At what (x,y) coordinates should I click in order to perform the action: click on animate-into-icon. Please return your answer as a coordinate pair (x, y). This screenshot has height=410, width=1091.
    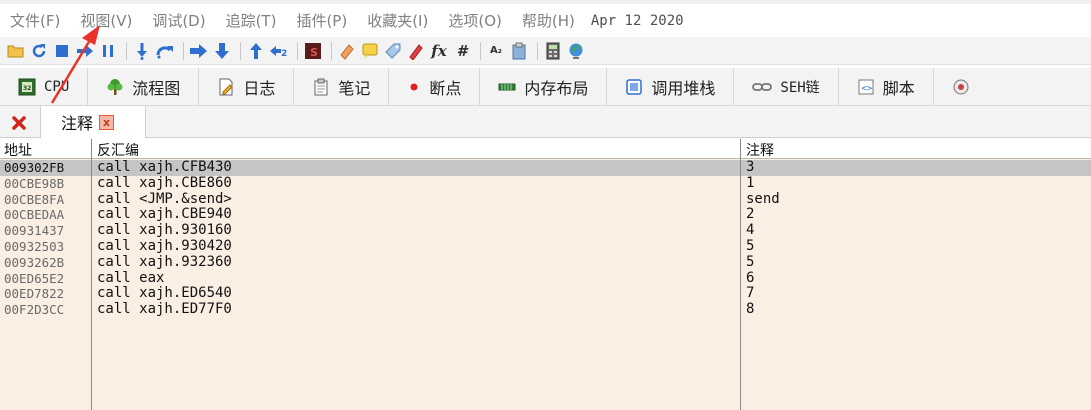
    Looking at the image, I should click on (199, 51).